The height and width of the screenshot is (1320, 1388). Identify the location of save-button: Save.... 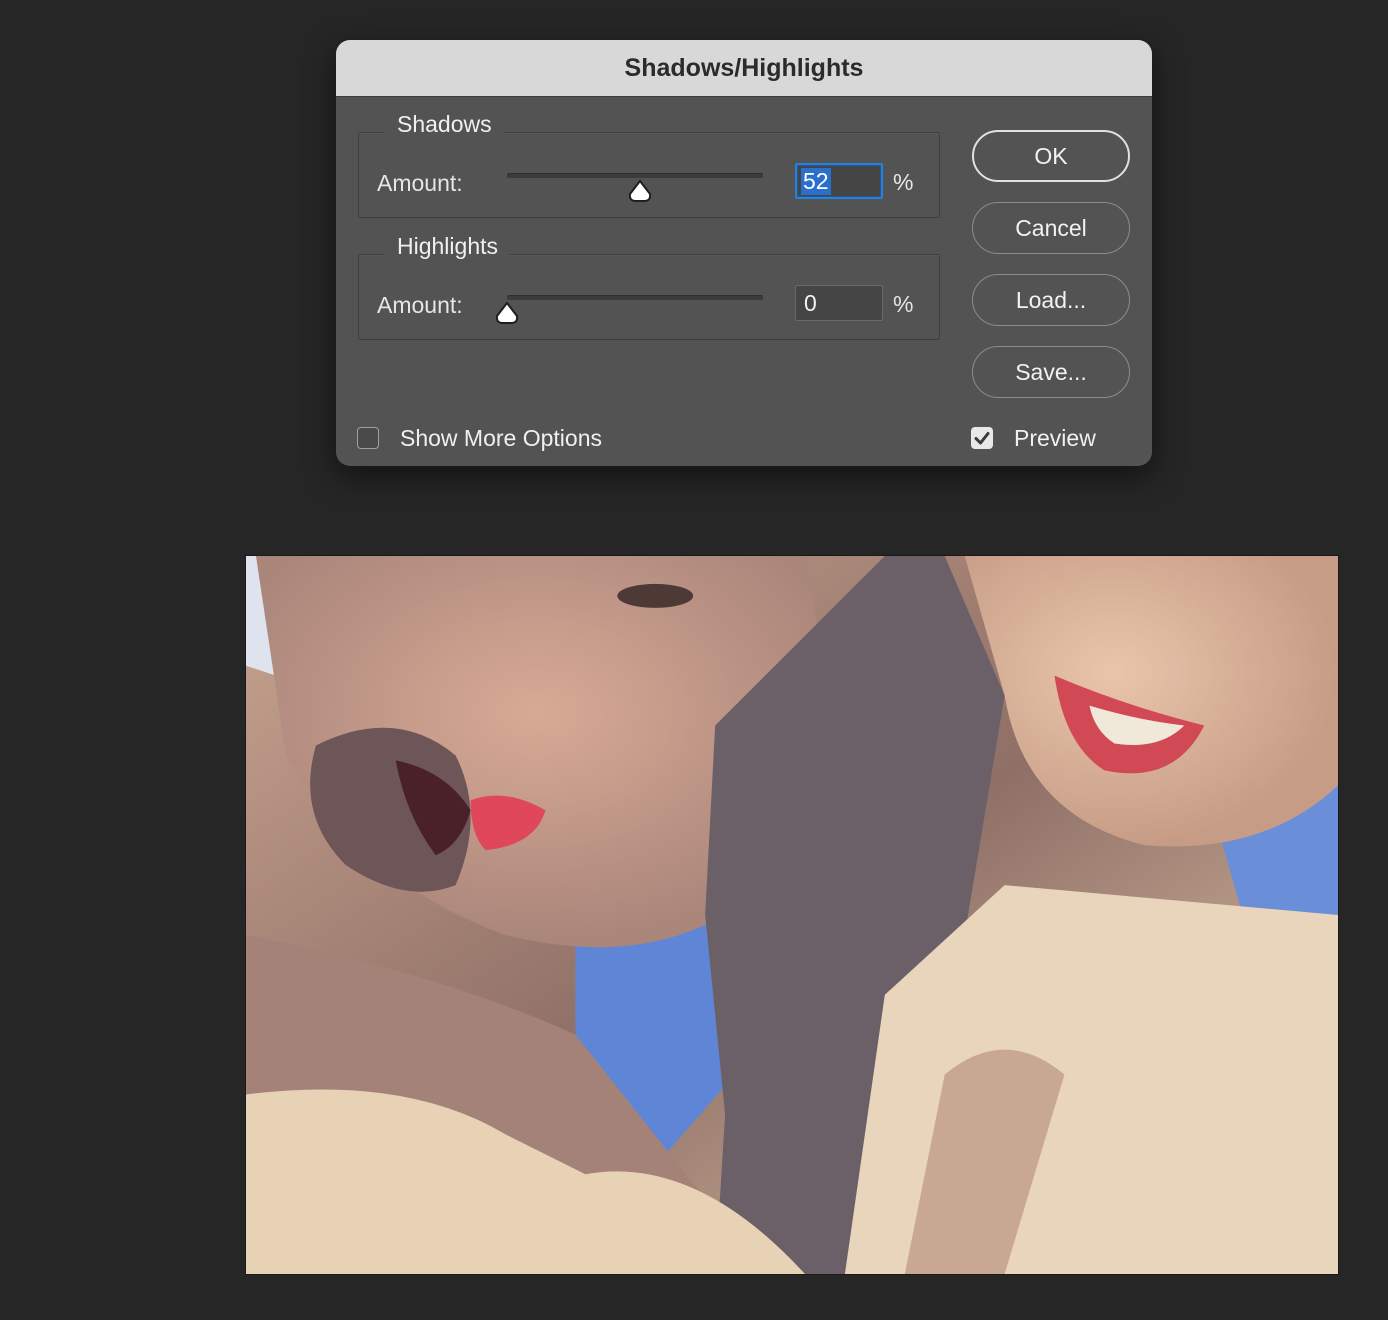
(1051, 372).